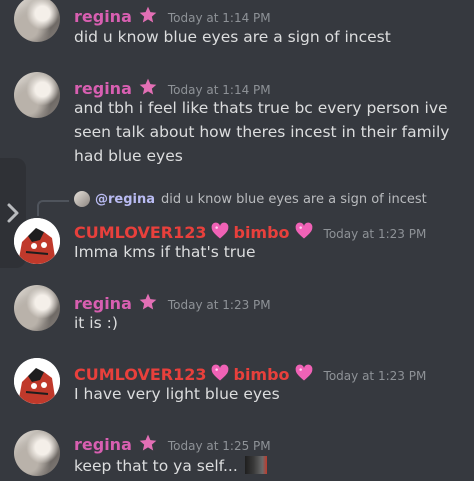 This screenshot has width=474, height=481. I want to click on message-header: regina Today at 1:25 PM, so click(172, 442).